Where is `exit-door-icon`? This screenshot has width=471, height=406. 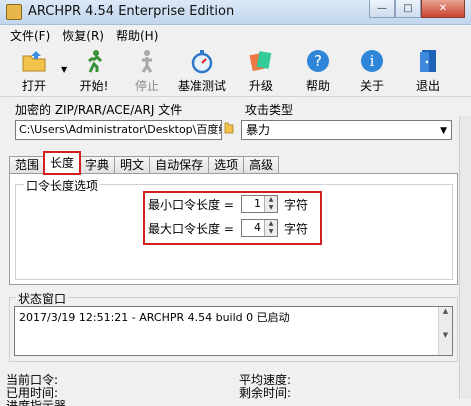
exit-door-icon is located at coordinates (428, 61).